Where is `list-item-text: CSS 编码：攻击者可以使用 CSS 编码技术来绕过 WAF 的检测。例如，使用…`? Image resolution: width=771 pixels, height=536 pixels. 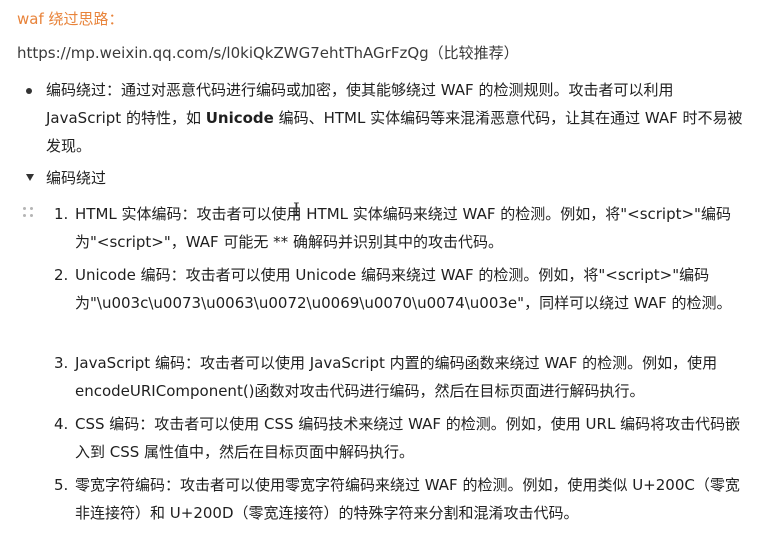
list-item-text: CSS 编码：攻击者可以使用 CSS 编码技术来绕过 WAF 的检测。例如，使用… is located at coordinates (408, 438).